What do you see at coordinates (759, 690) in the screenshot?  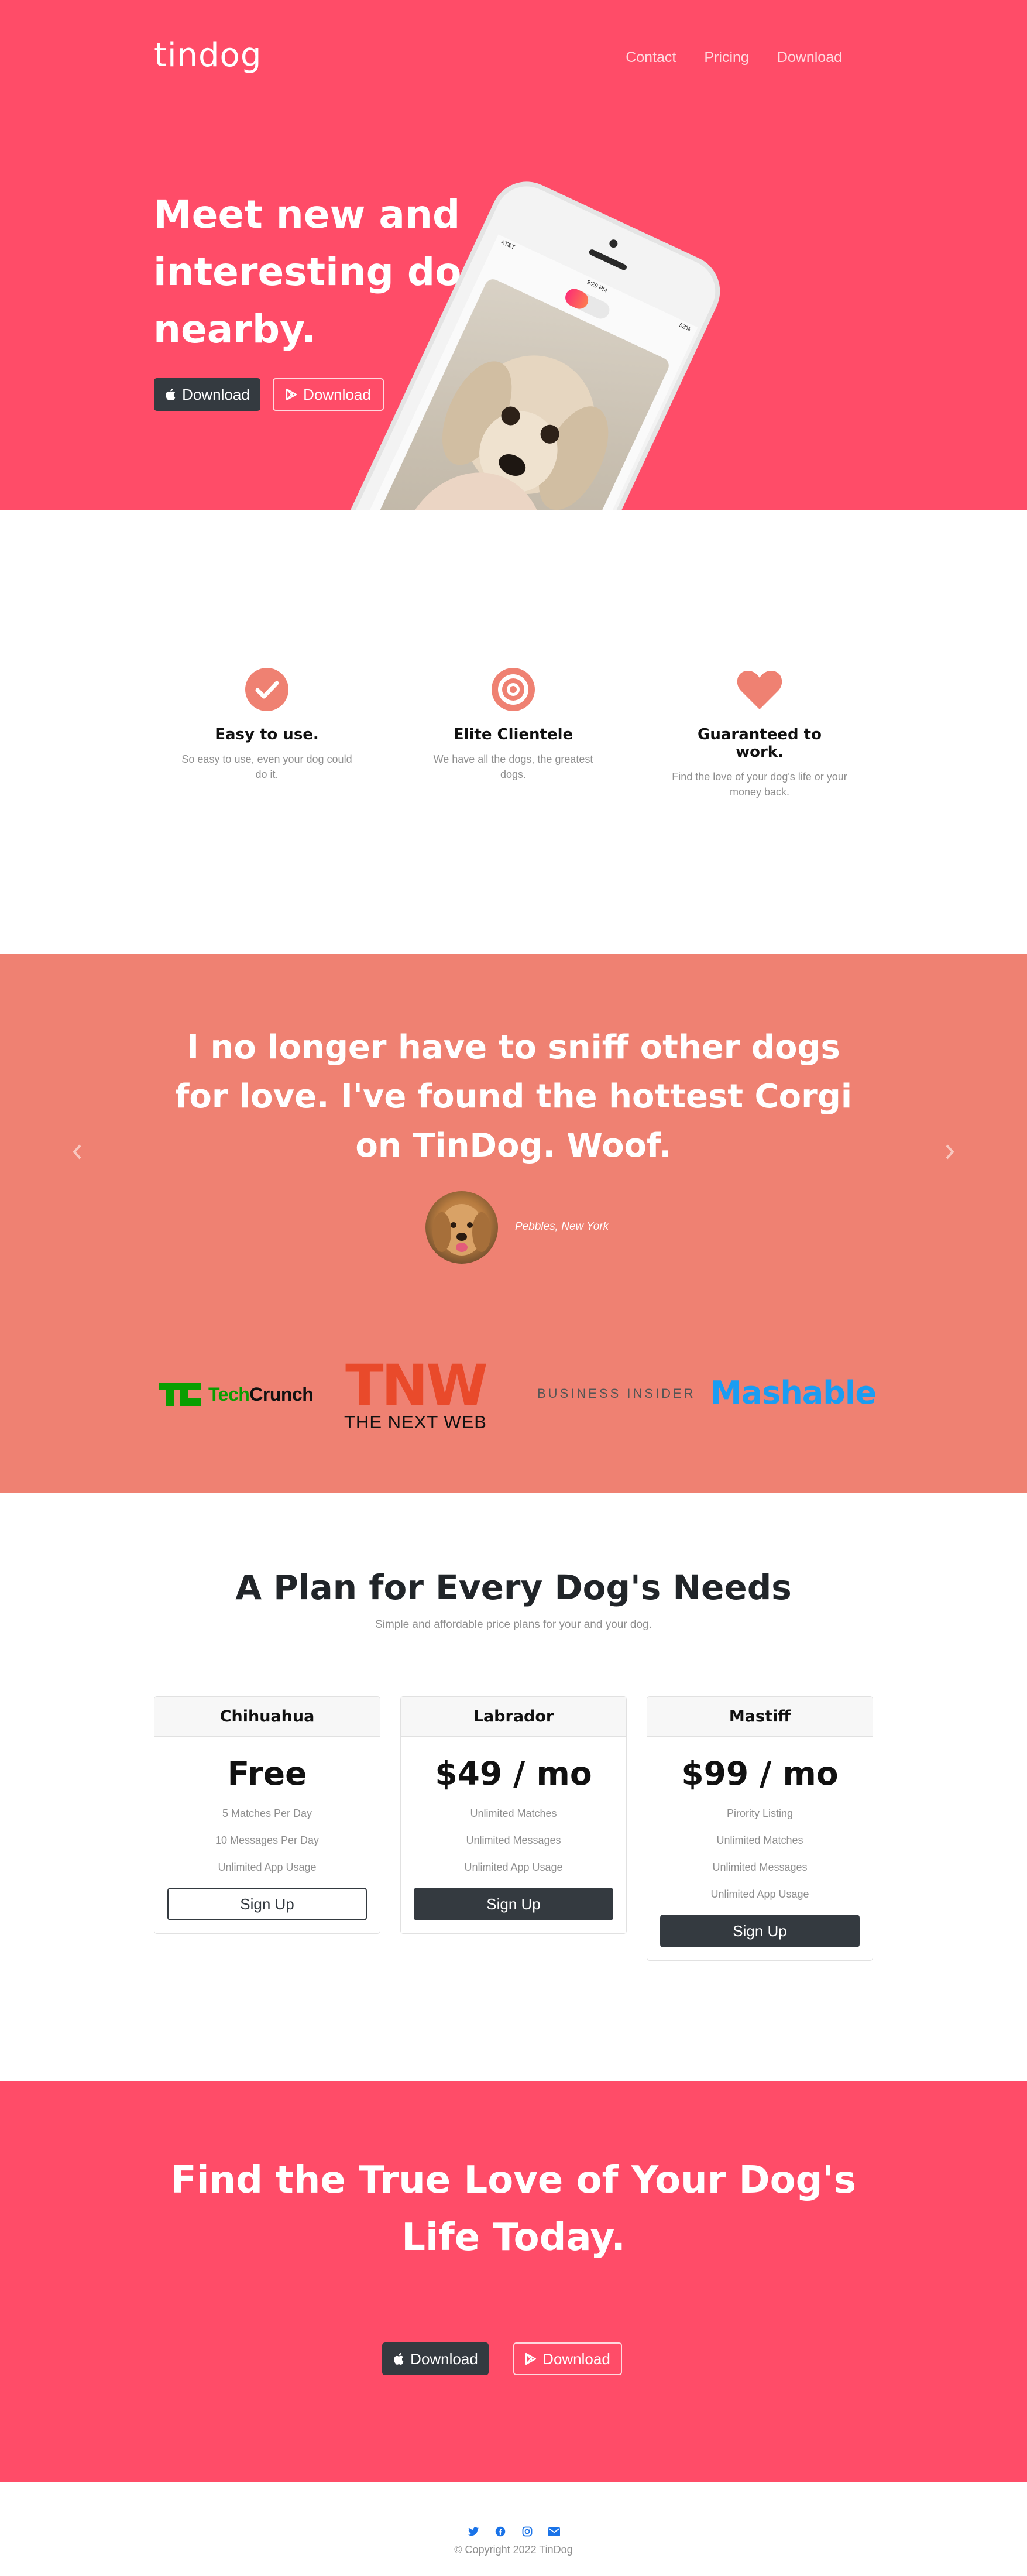 I see `heart-icon` at bounding box center [759, 690].